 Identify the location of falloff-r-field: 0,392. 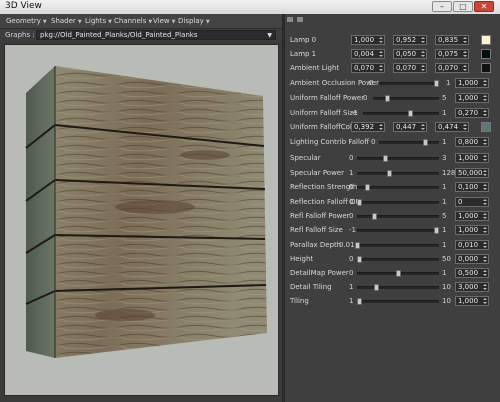
(368, 127).